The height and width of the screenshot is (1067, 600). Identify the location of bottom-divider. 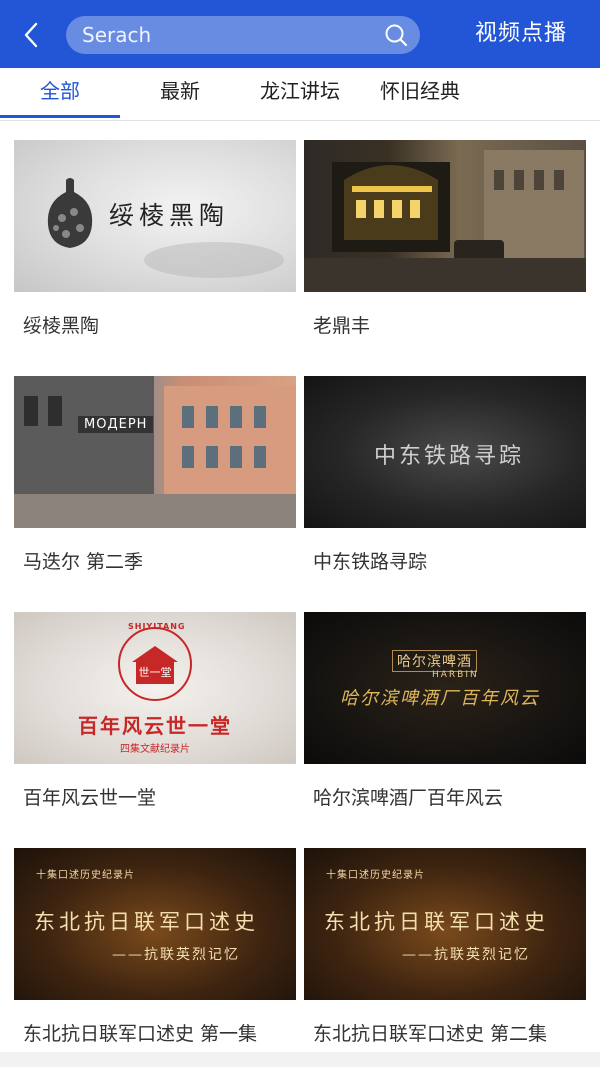
(300, 1059).